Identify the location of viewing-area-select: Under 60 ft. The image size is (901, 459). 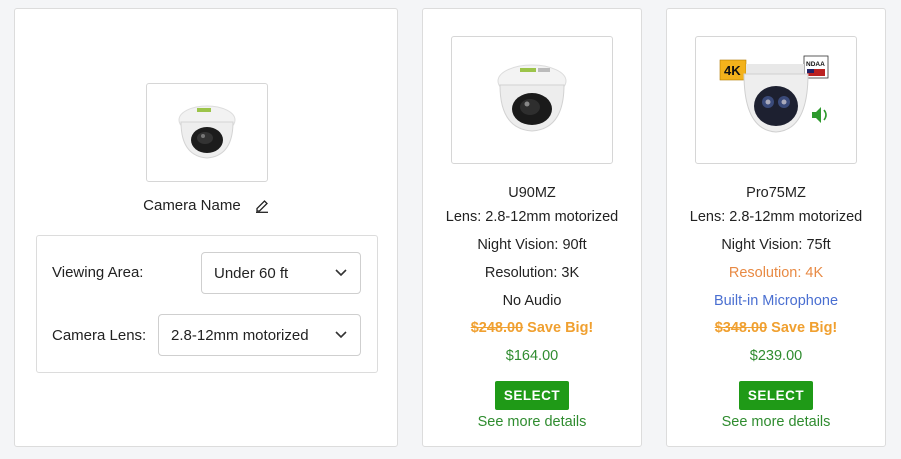
(281, 273).